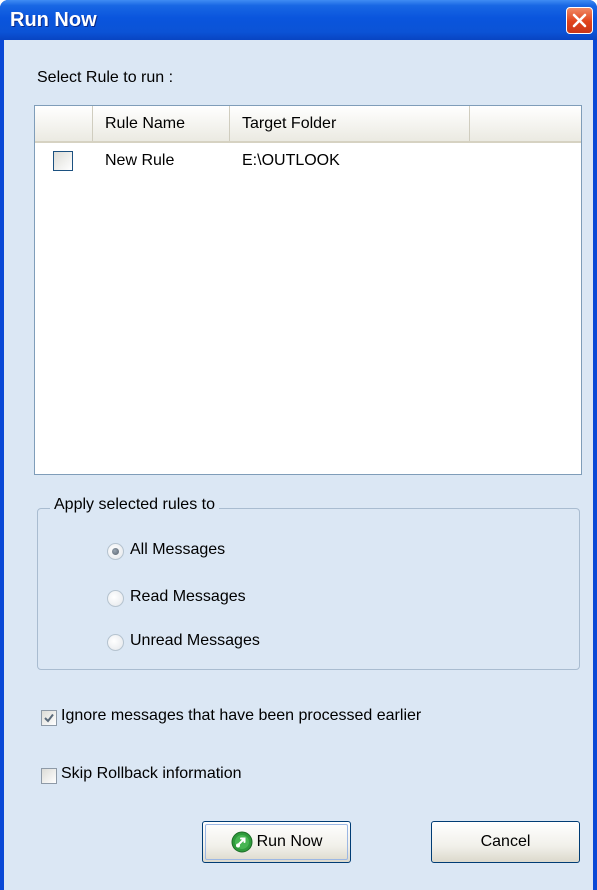 This screenshot has height=890, width=597. What do you see at coordinates (291, 160) in the screenshot?
I see `target-folder-cell: E:\OUTLOOK` at bounding box center [291, 160].